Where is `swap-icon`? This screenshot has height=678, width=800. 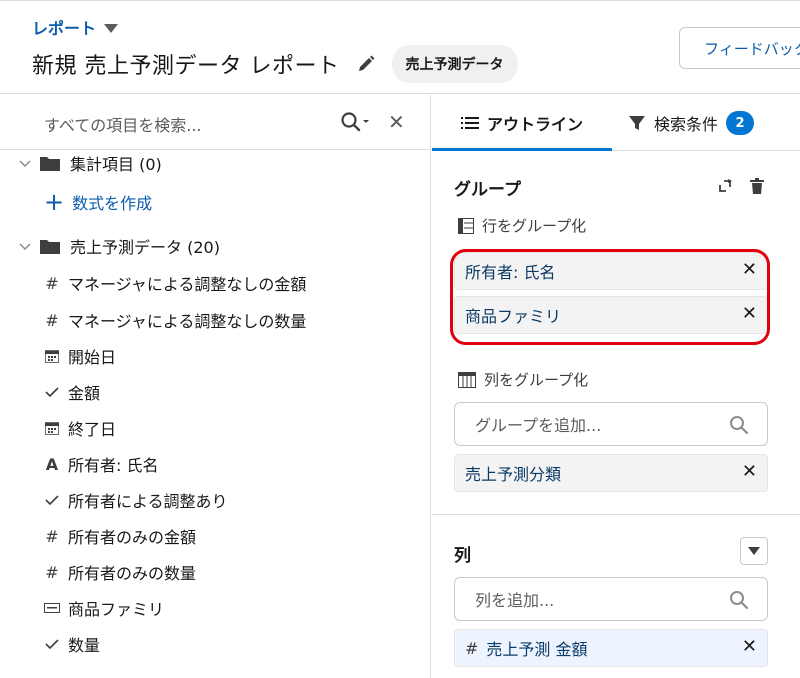 swap-icon is located at coordinates (725, 186).